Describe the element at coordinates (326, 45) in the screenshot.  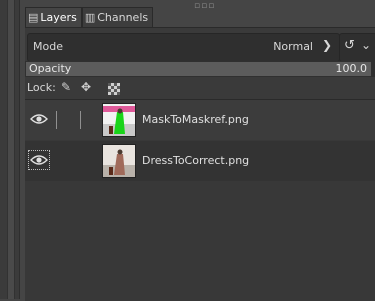
I see `chevron-down-icon: ❯` at that location.